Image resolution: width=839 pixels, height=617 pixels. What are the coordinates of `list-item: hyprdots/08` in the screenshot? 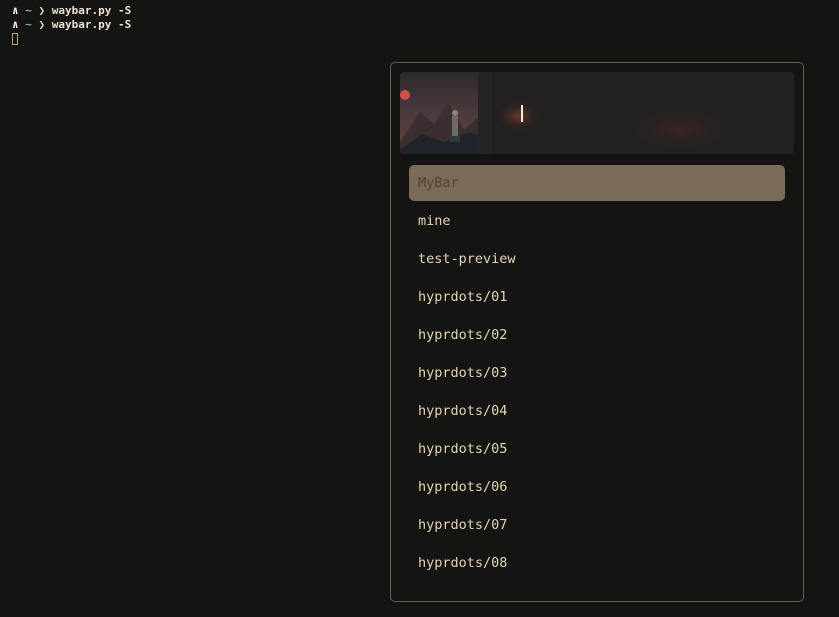 It's located at (597, 563).